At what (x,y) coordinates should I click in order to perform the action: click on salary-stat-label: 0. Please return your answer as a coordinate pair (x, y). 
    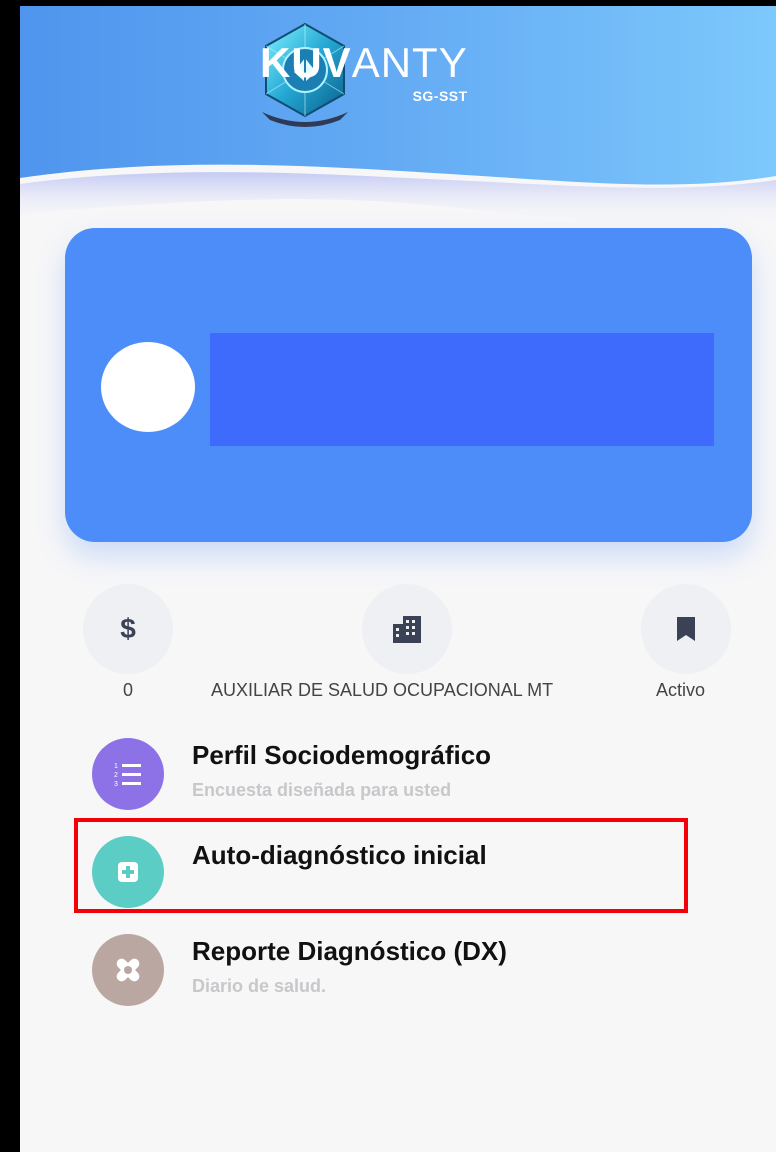
    Looking at the image, I should click on (128, 690).